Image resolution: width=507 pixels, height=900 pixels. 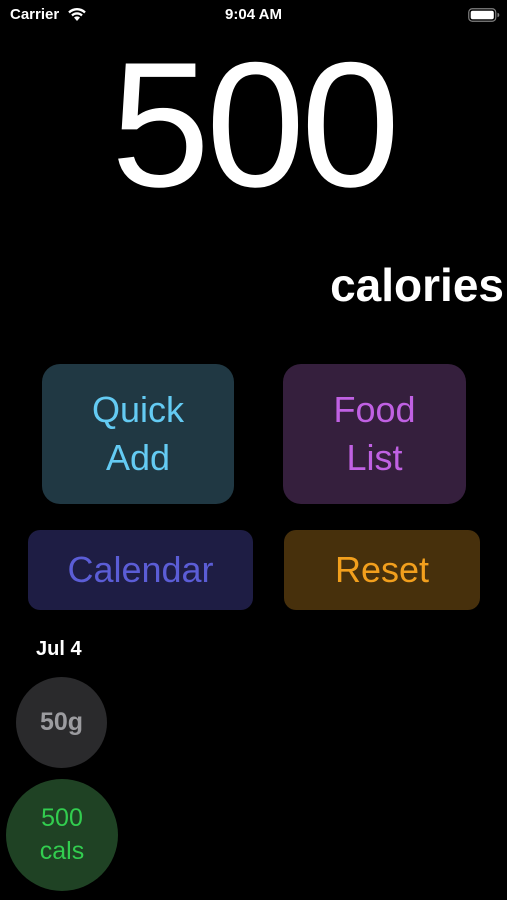 What do you see at coordinates (255, 124) in the screenshot?
I see `calorie-total: 500` at bounding box center [255, 124].